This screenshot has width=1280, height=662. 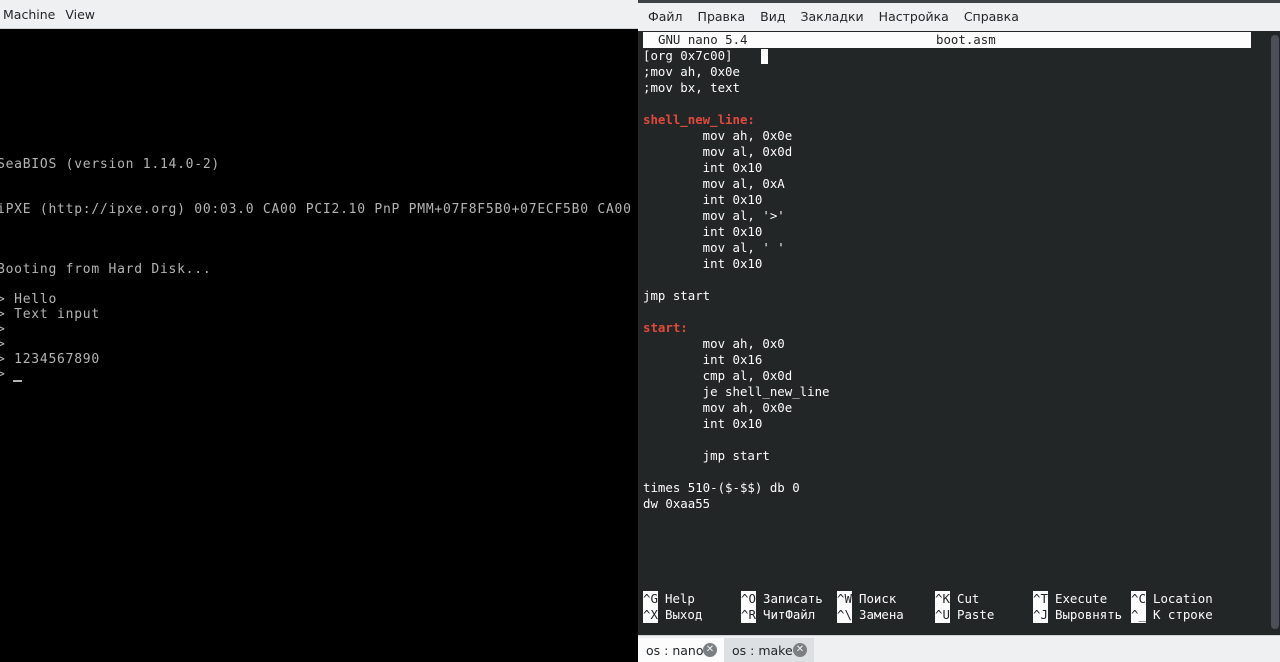 What do you see at coordinates (677, 503) in the screenshot?
I see `code-line: dw 0xaa55` at bounding box center [677, 503].